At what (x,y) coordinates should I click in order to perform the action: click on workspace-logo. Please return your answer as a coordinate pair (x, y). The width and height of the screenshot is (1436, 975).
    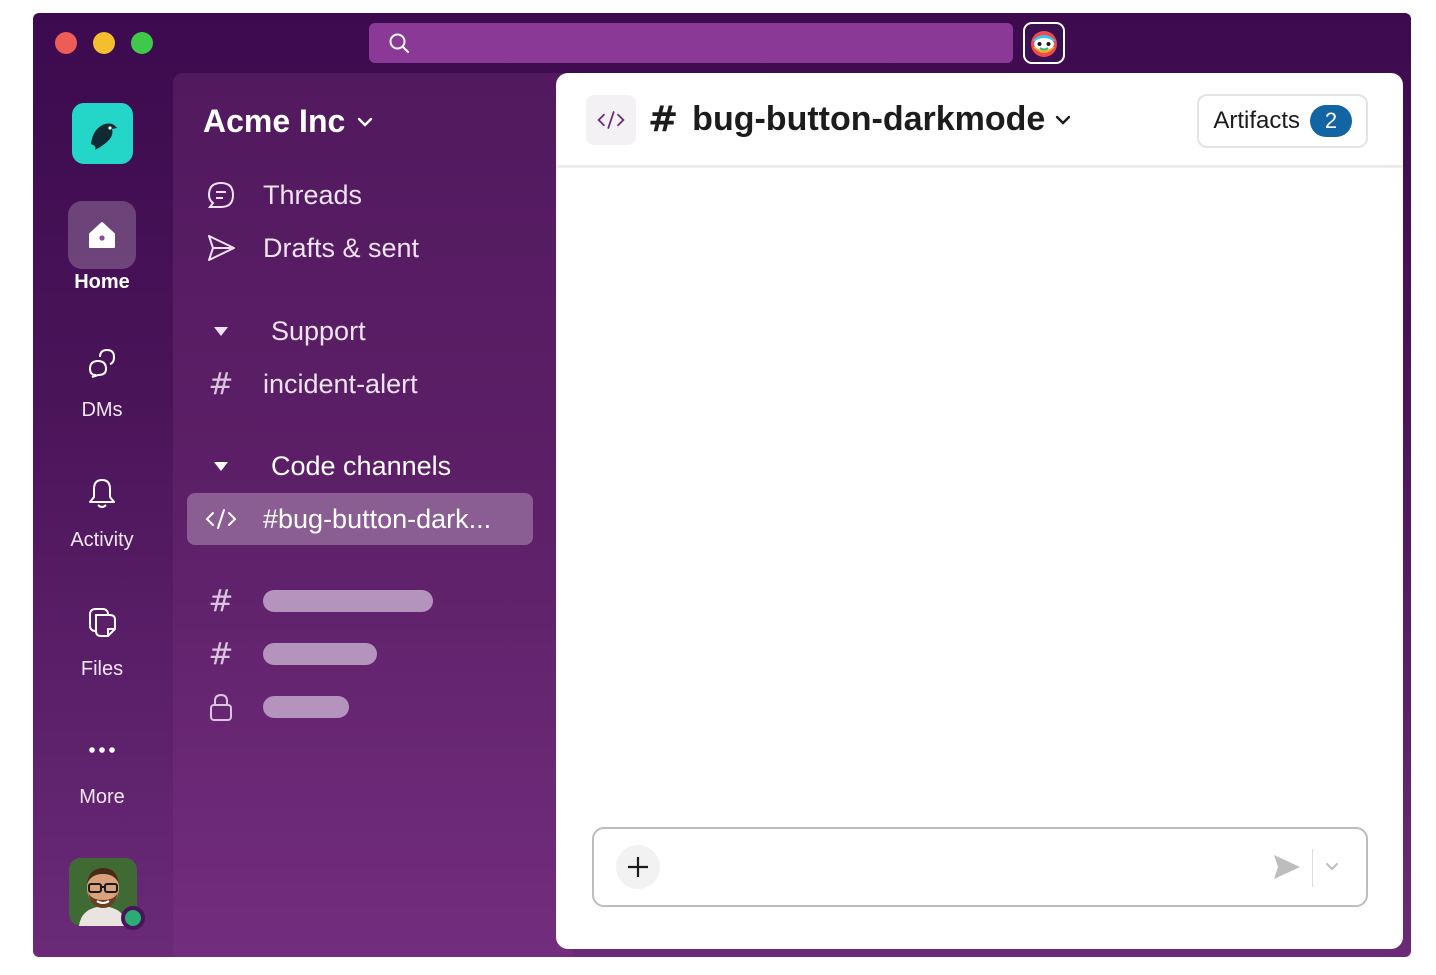
    Looking at the image, I should click on (102, 133).